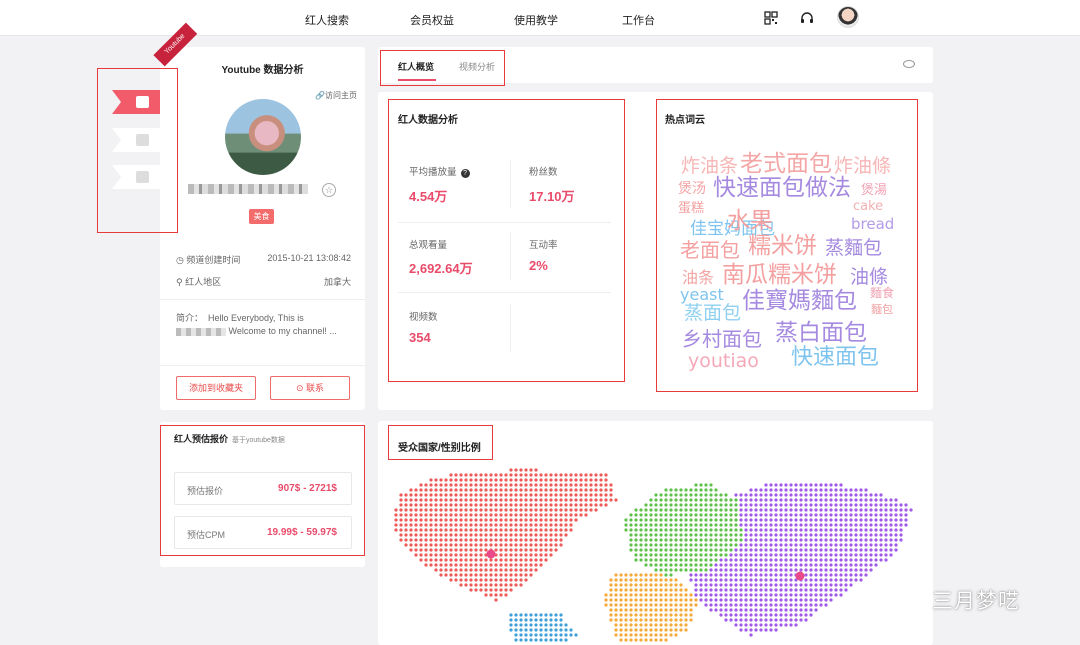 The image size is (1080, 645). What do you see at coordinates (416, 66) in the screenshot?
I see `tab-overview: 红人概览` at bounding box center [416, 66].